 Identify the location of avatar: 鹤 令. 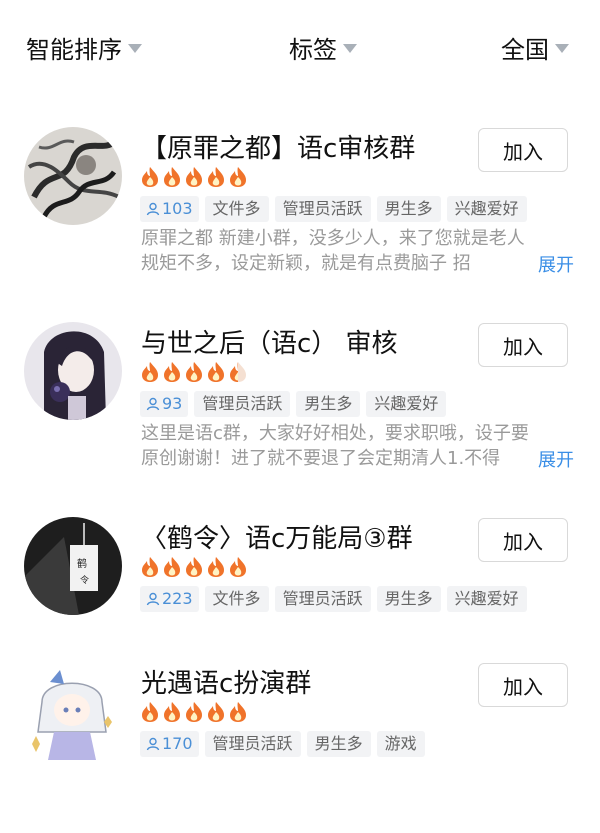
(73, 566).